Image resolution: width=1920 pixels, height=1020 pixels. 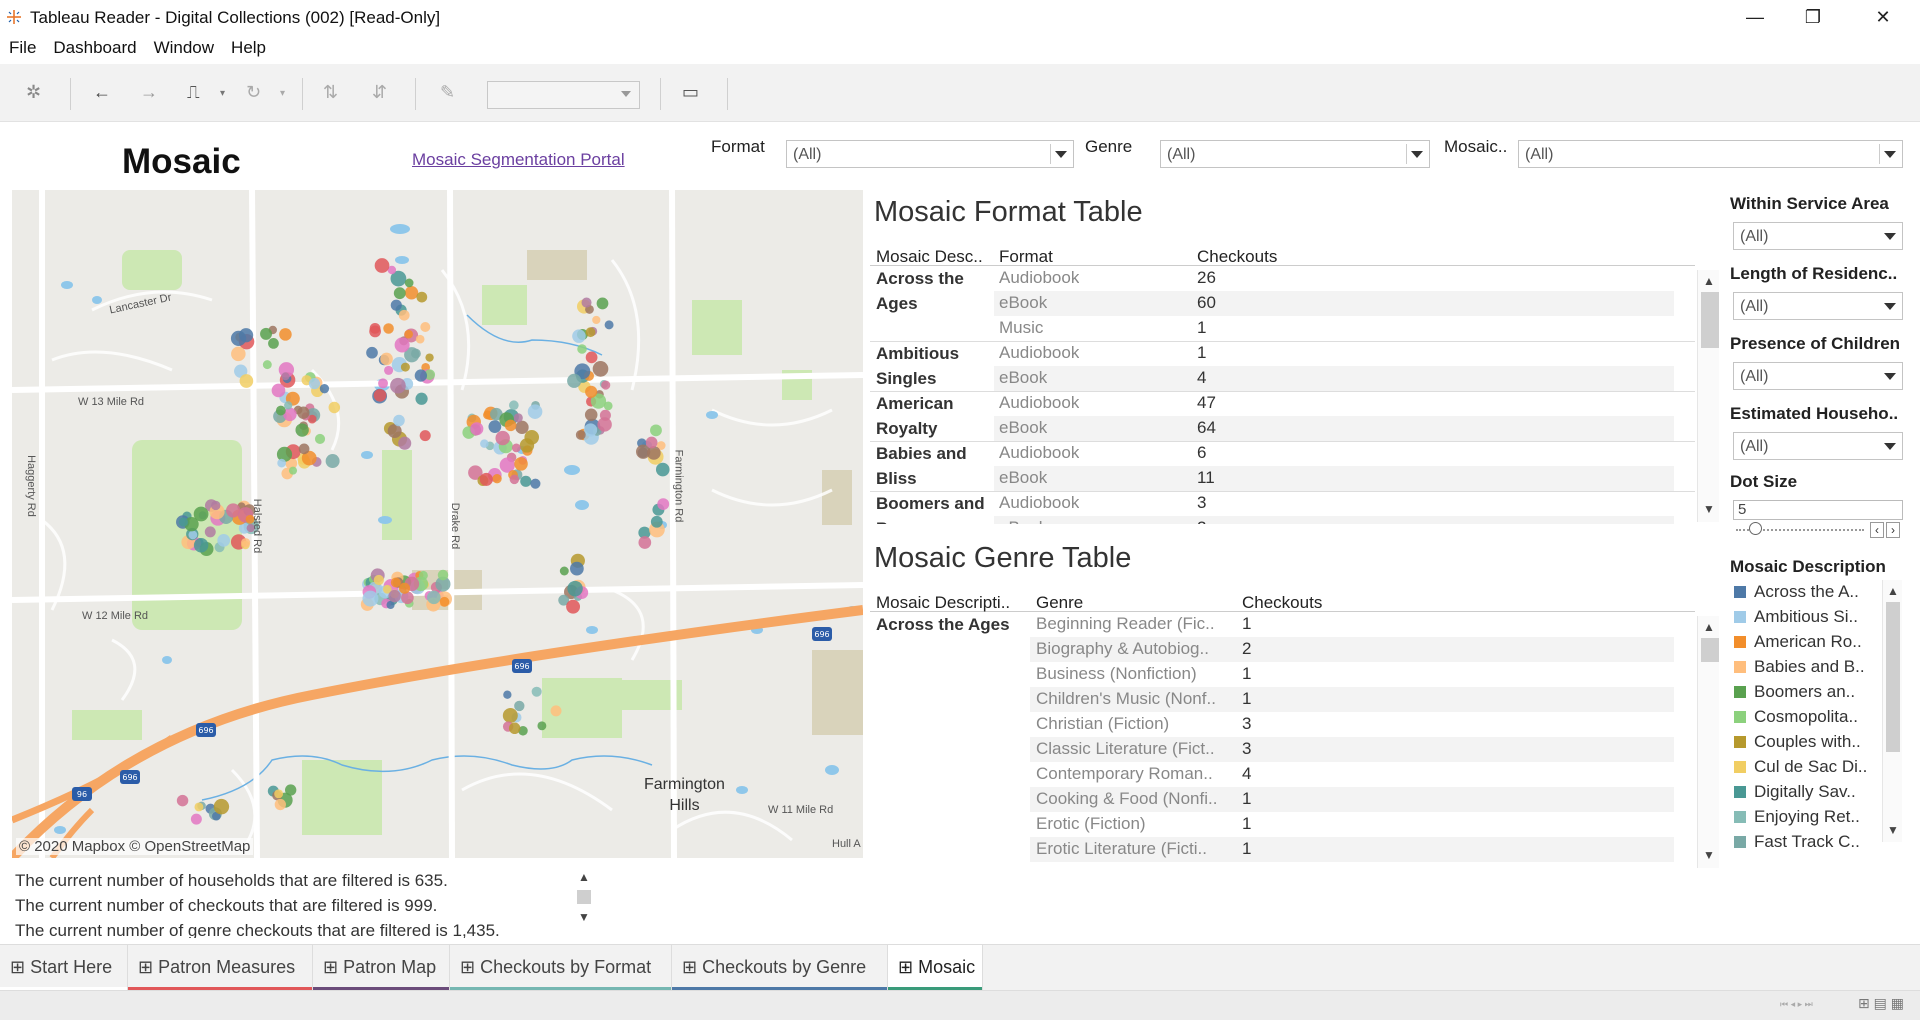 What do you see at coordinates (1796, 594) in the screenshot?
I see `legend-item: Across the A..` at bounding box center [1796, 594].